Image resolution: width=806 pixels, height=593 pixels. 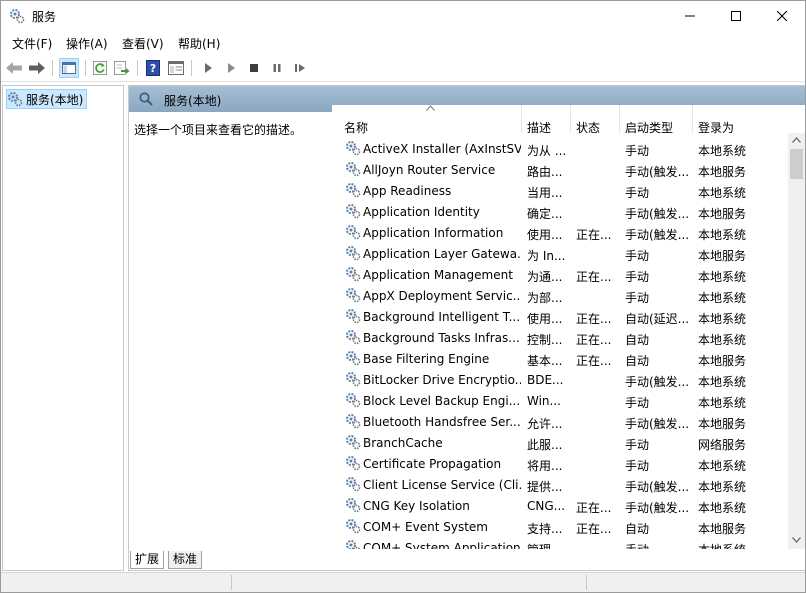 I want to click on service-row: Certificate Propagation 将用... 手动 本地系统, so click(x=560, y=463).